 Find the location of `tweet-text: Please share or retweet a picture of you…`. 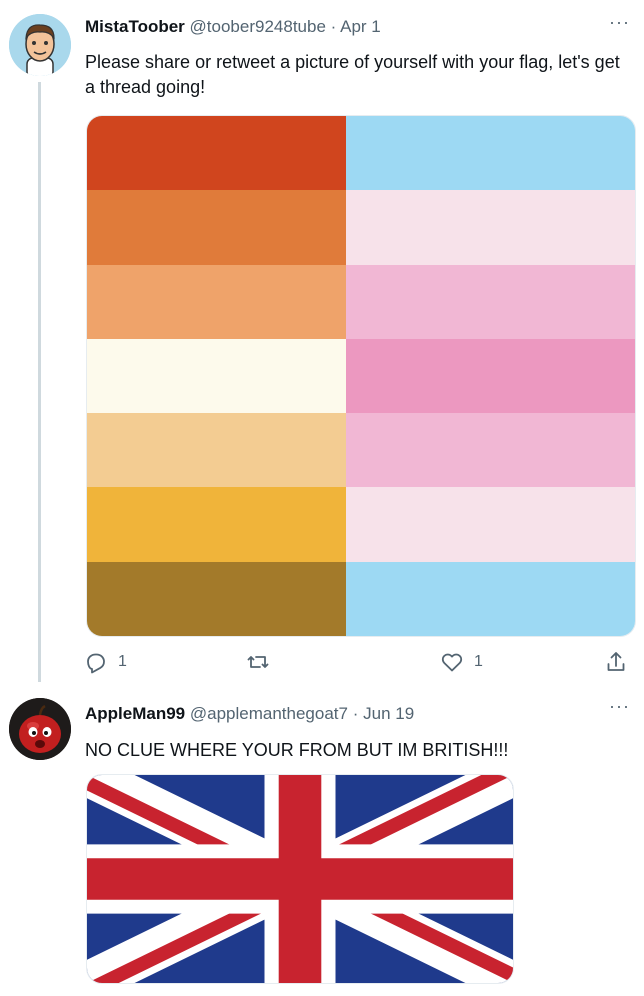

tweet-text: Please share or retweet a picture of you… is located at coordinates (352, 74).